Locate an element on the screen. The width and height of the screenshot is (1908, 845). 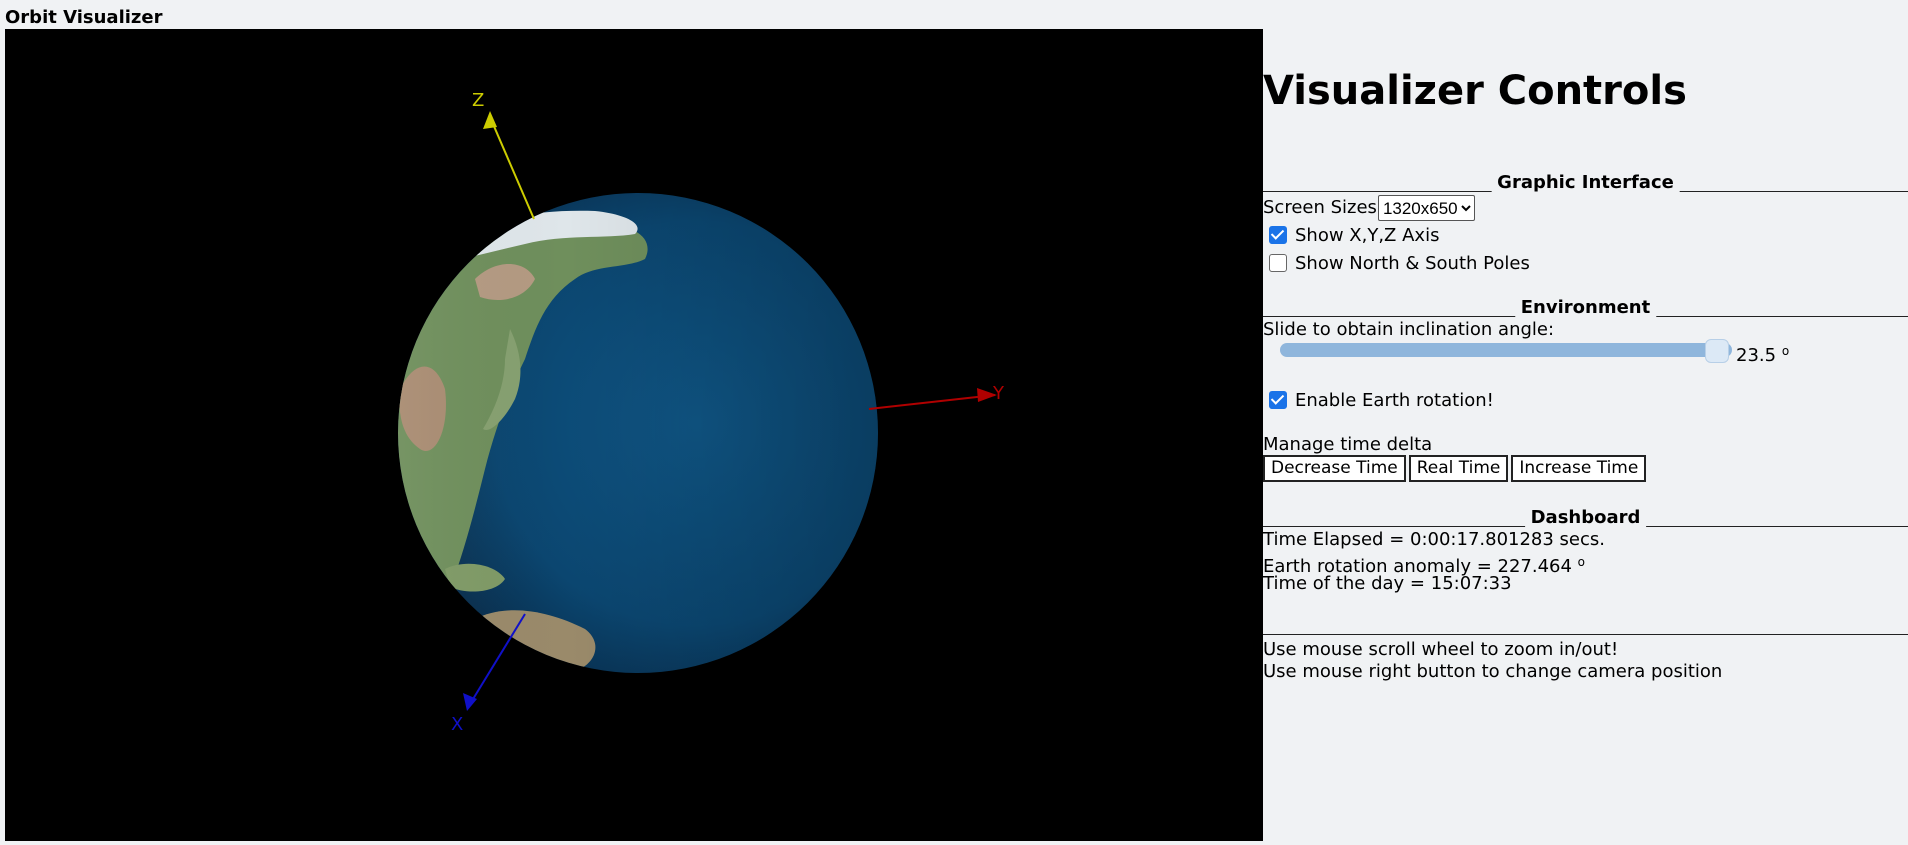
graphic-interface-heading: Graphic Interface is located at coordinates (1585, 183).